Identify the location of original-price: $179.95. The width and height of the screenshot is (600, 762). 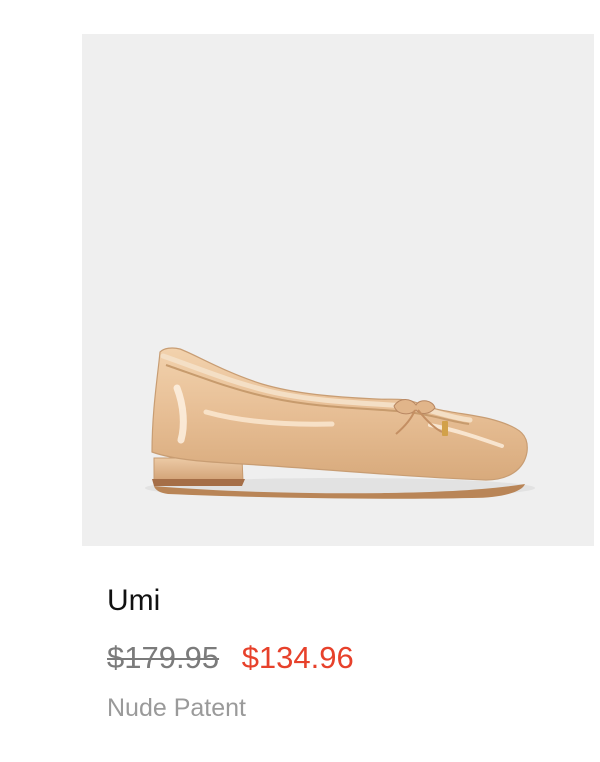
(163, 657).